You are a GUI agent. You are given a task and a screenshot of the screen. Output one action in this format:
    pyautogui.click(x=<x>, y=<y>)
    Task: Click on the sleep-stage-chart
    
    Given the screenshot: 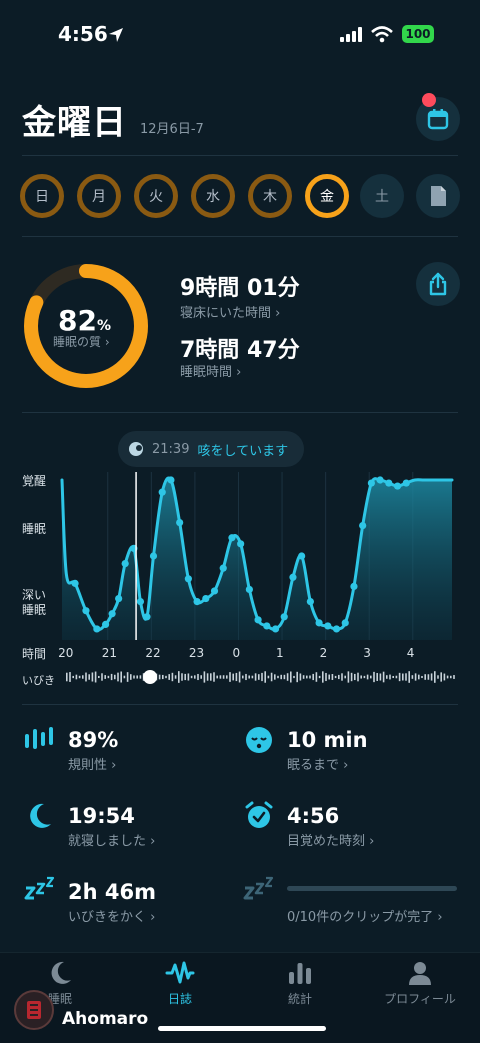 What is the action you would take?
    pyautogui.click(x=258, y=556)
    